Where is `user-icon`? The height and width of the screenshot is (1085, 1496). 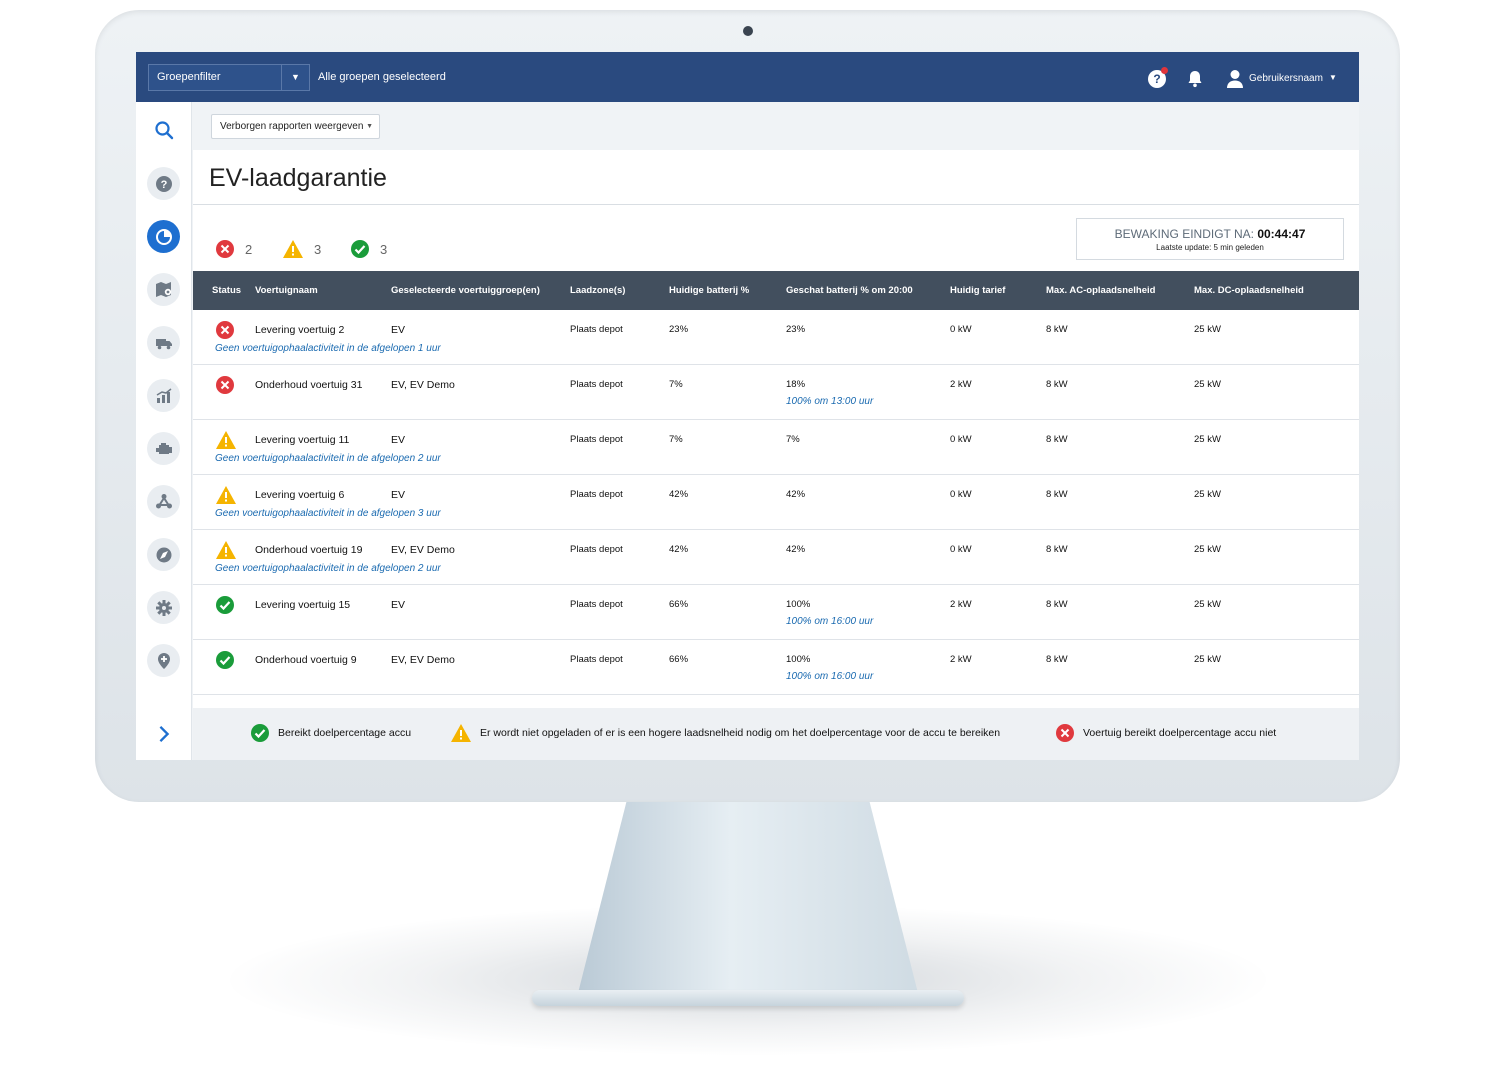 user-icon is located at coordinates (1235, 79).